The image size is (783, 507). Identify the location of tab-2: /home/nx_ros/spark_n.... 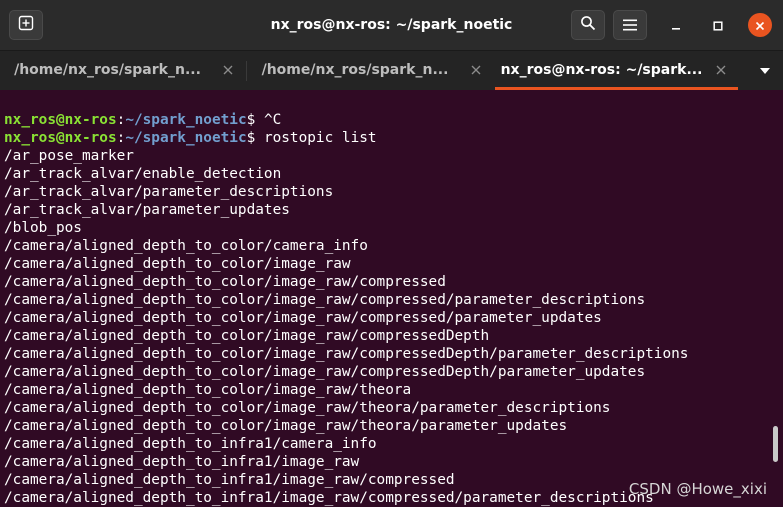
(370, 70).